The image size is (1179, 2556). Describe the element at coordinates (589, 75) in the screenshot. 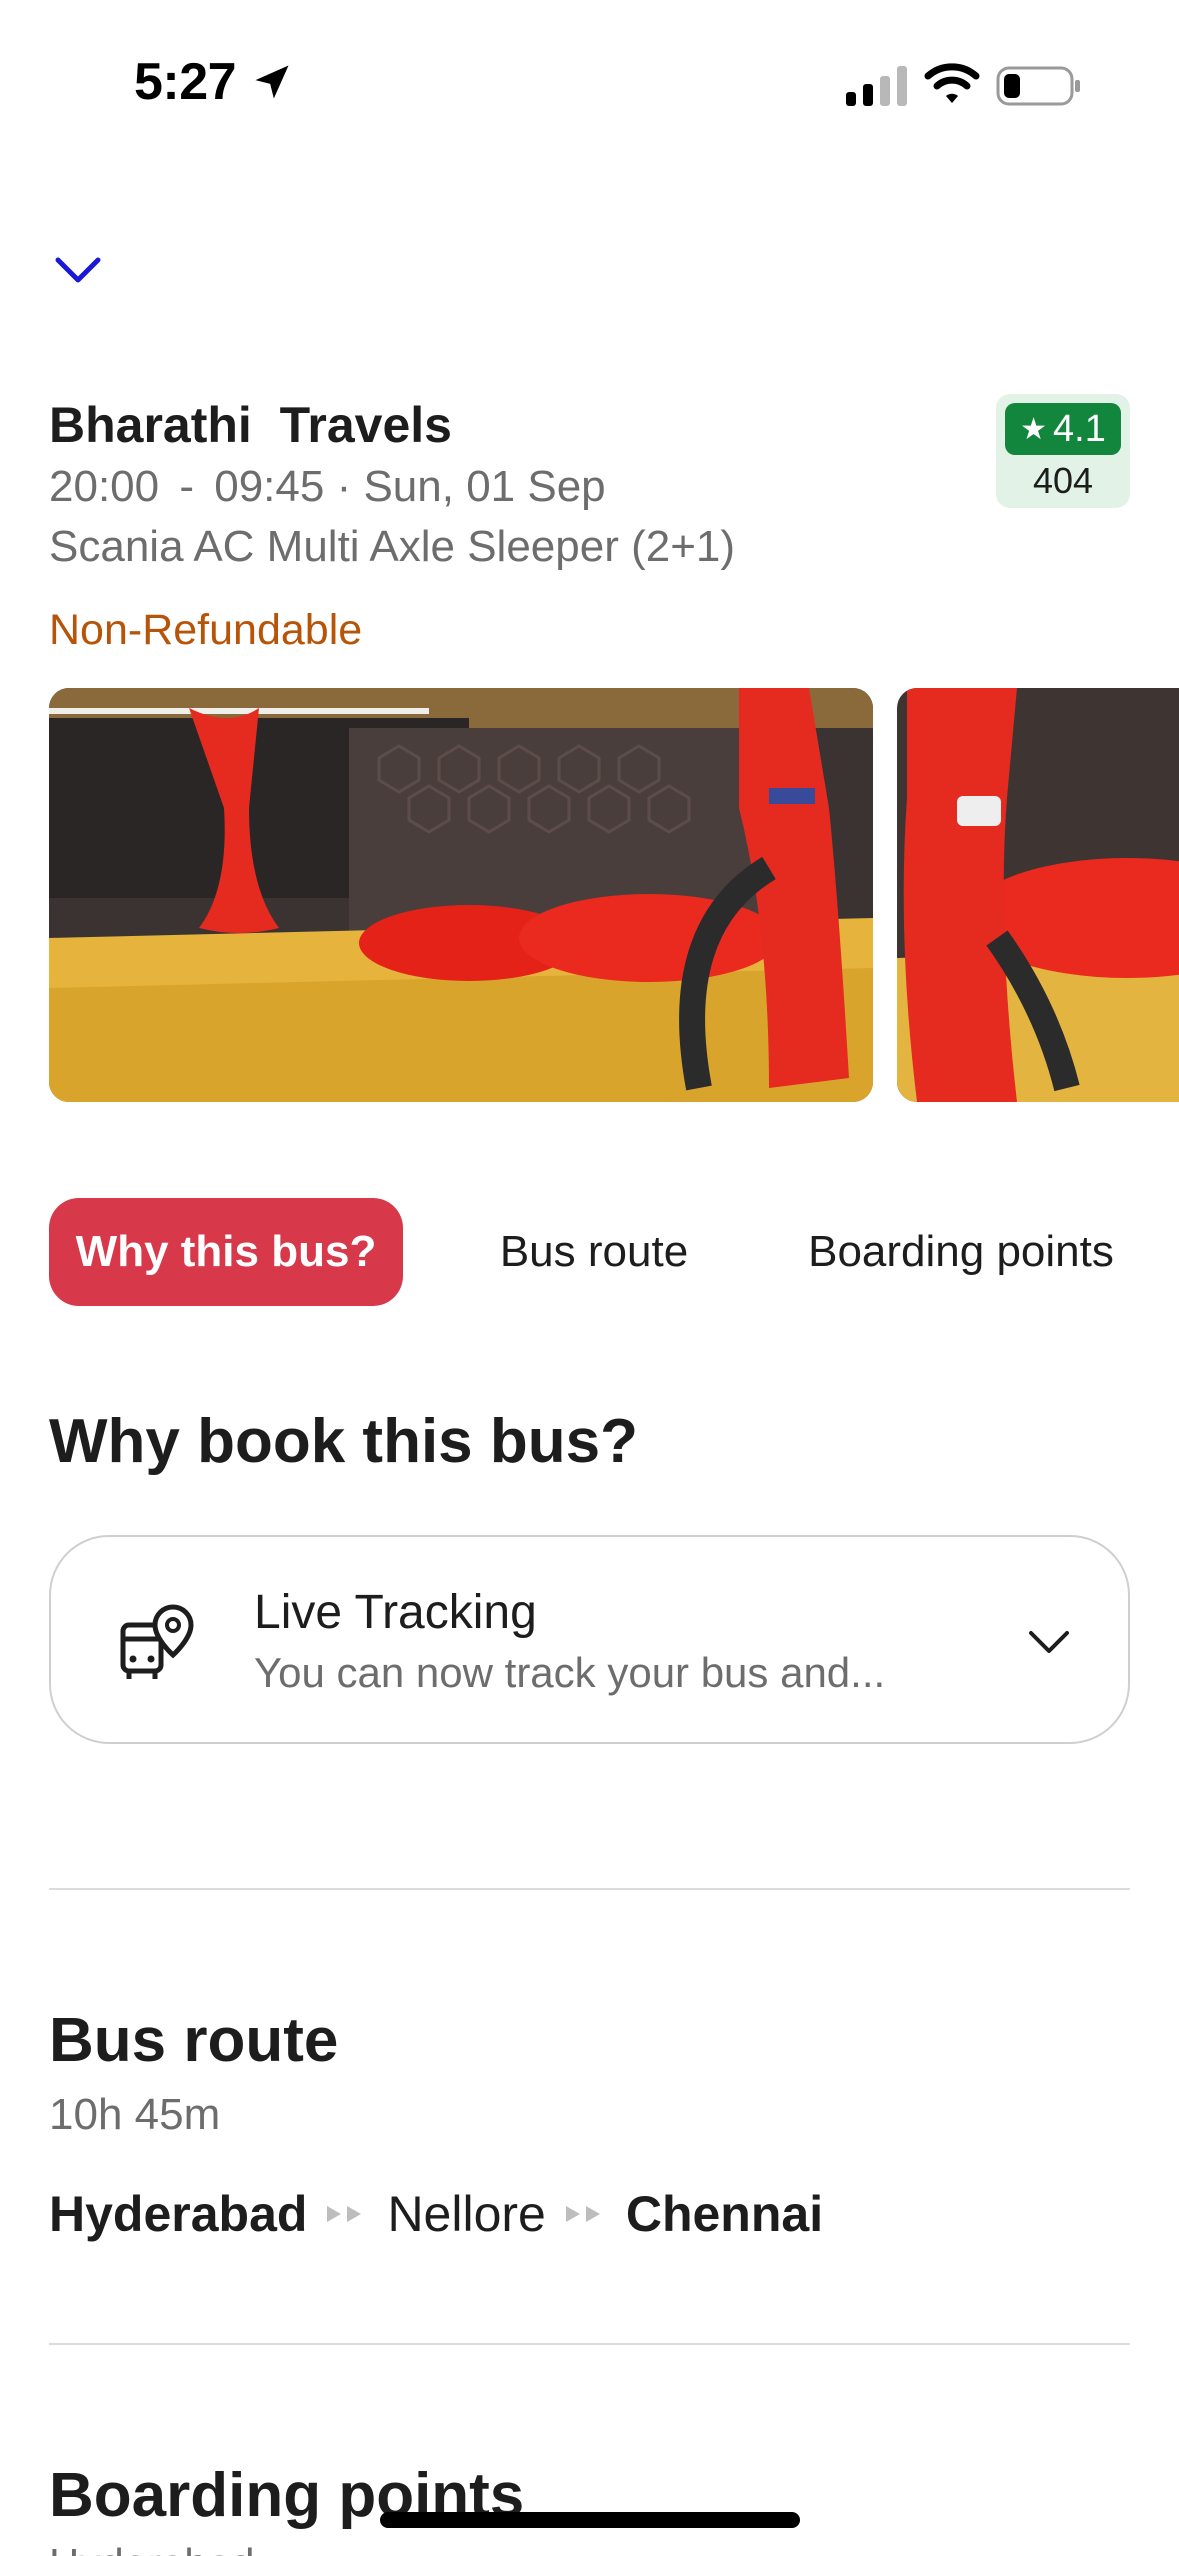

I see `status-bar: 5:27` at that location.